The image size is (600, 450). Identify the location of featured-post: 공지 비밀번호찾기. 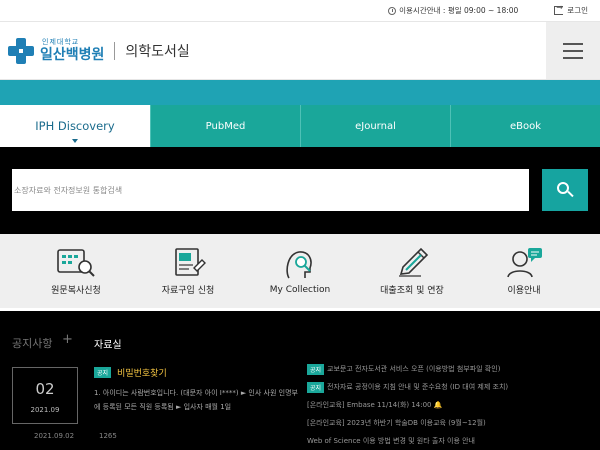
(130, 372).